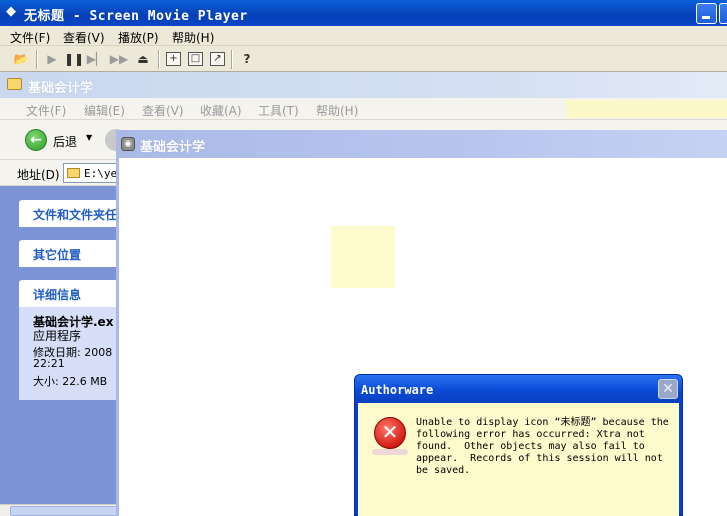 This screenshot has width=727, height=516. I want to click on task-section-label: 详细信息, so click(57, 295).